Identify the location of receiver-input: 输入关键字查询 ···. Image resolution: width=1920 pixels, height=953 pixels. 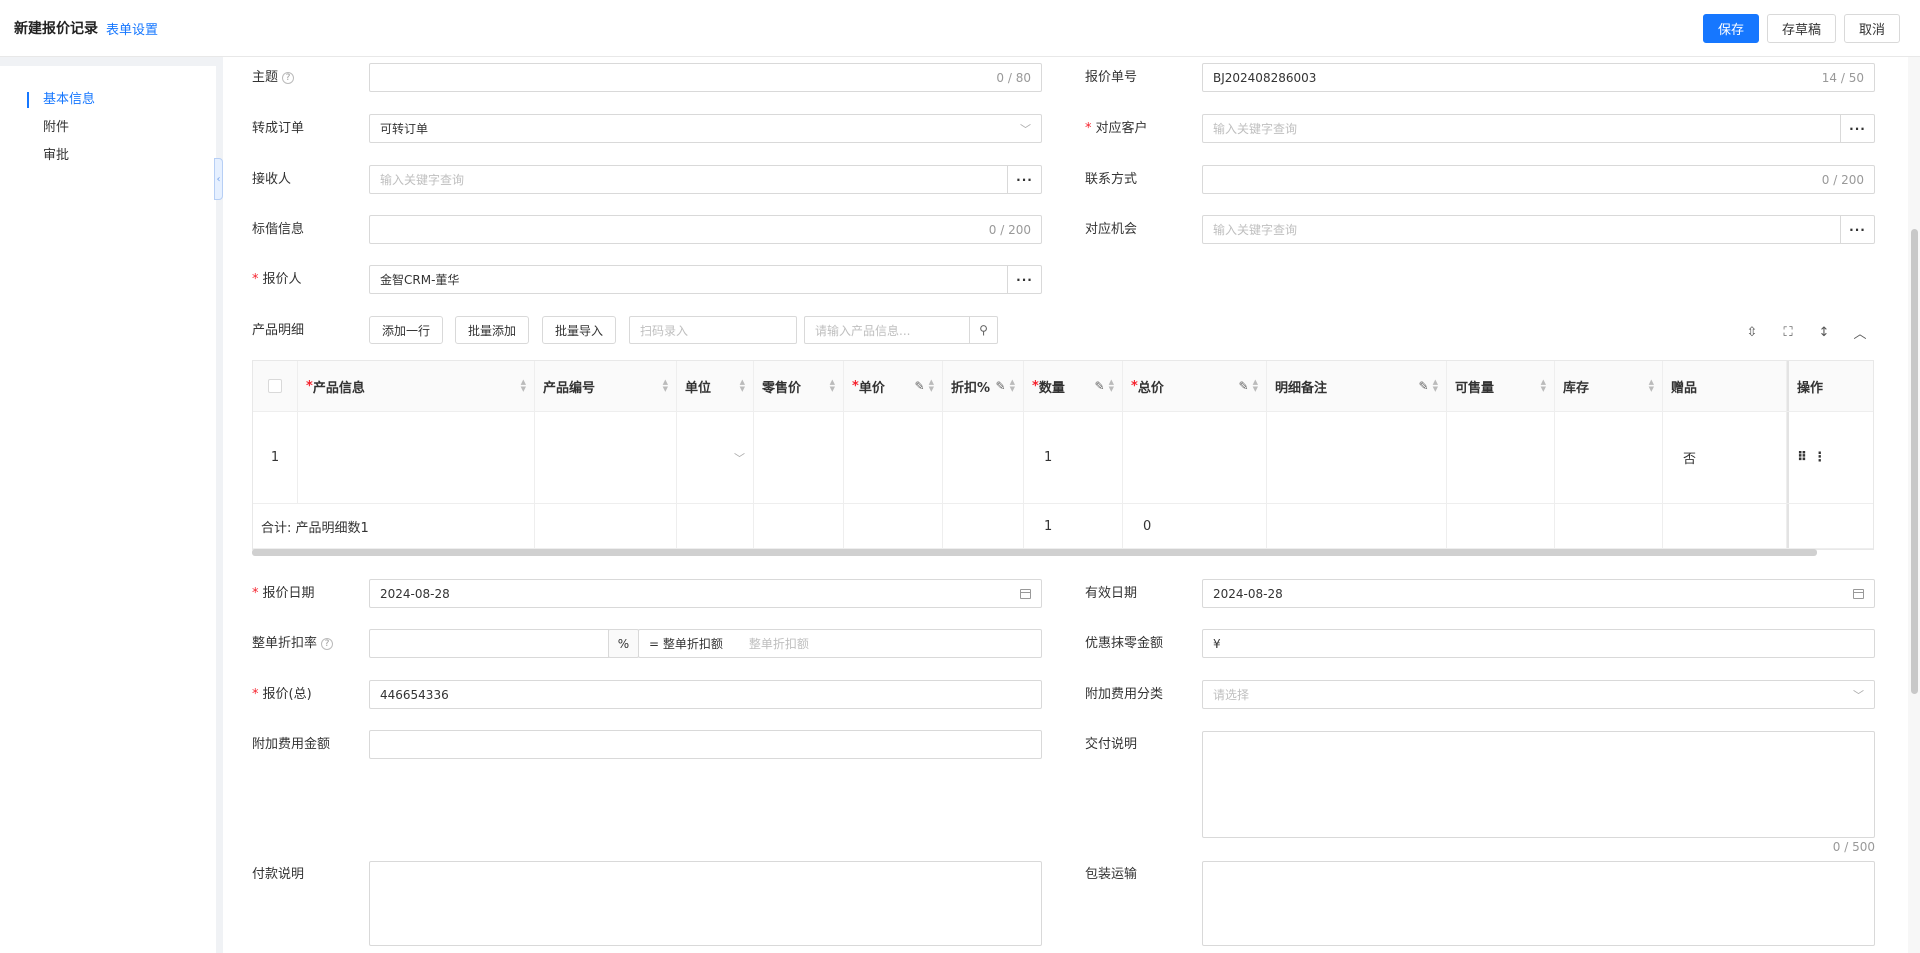
(705, 179).